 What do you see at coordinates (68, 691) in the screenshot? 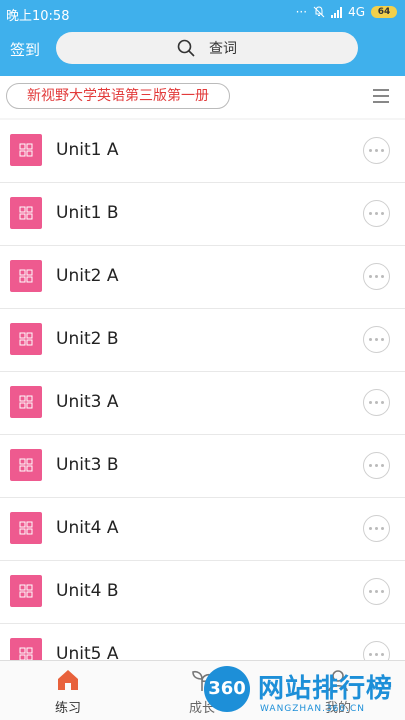
I see `tab-practice: 练习` at bounding box center [68, 691].